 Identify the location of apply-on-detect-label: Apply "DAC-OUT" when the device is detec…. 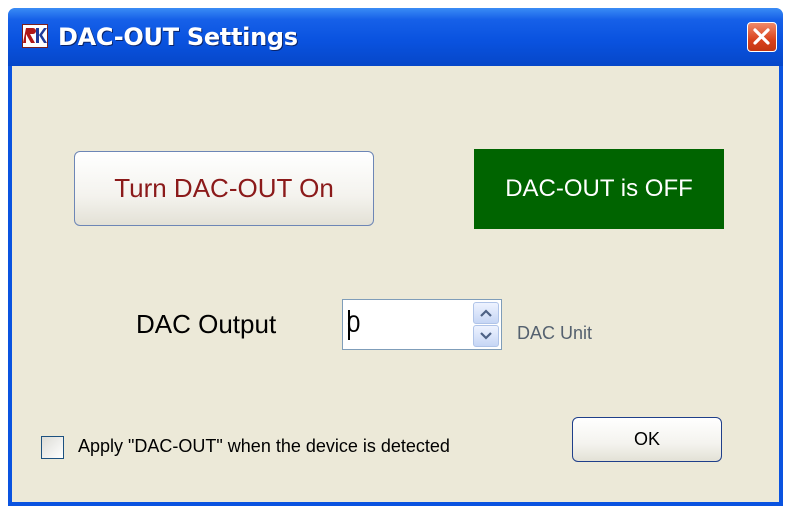
(264, 446).